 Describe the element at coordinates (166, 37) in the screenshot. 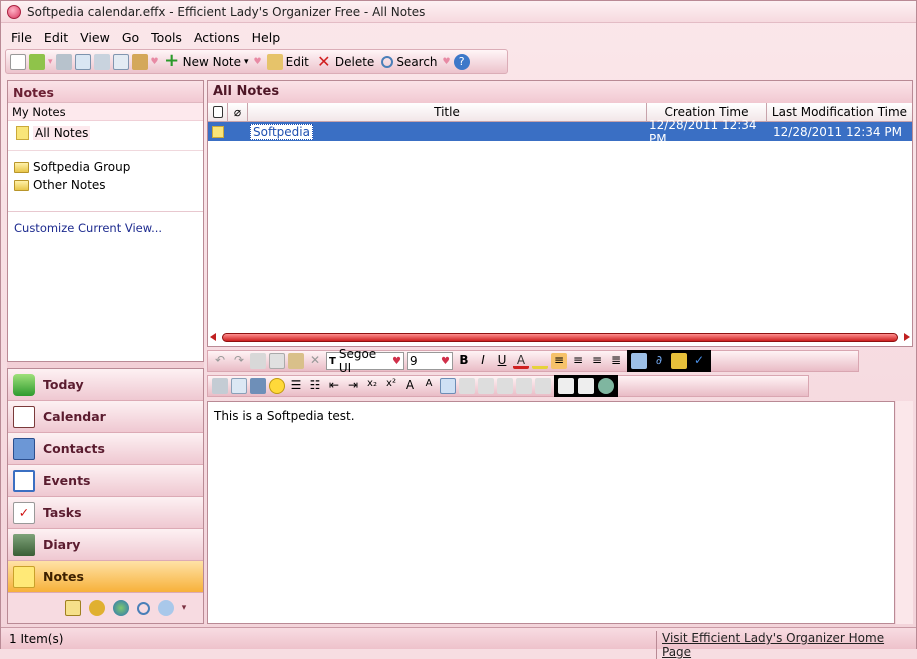

I see `menu-tools: Tools` at that location.